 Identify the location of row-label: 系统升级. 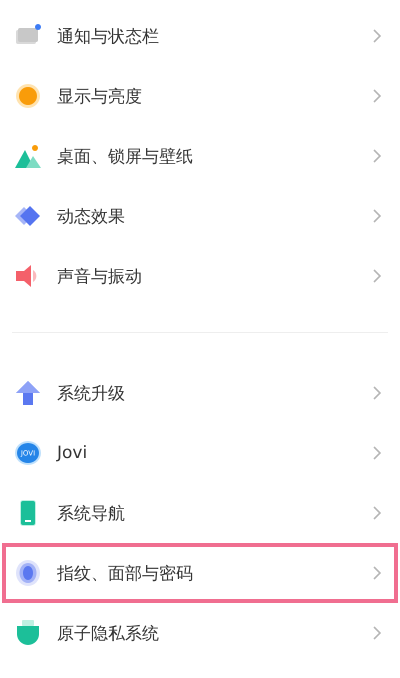
(91, 393).